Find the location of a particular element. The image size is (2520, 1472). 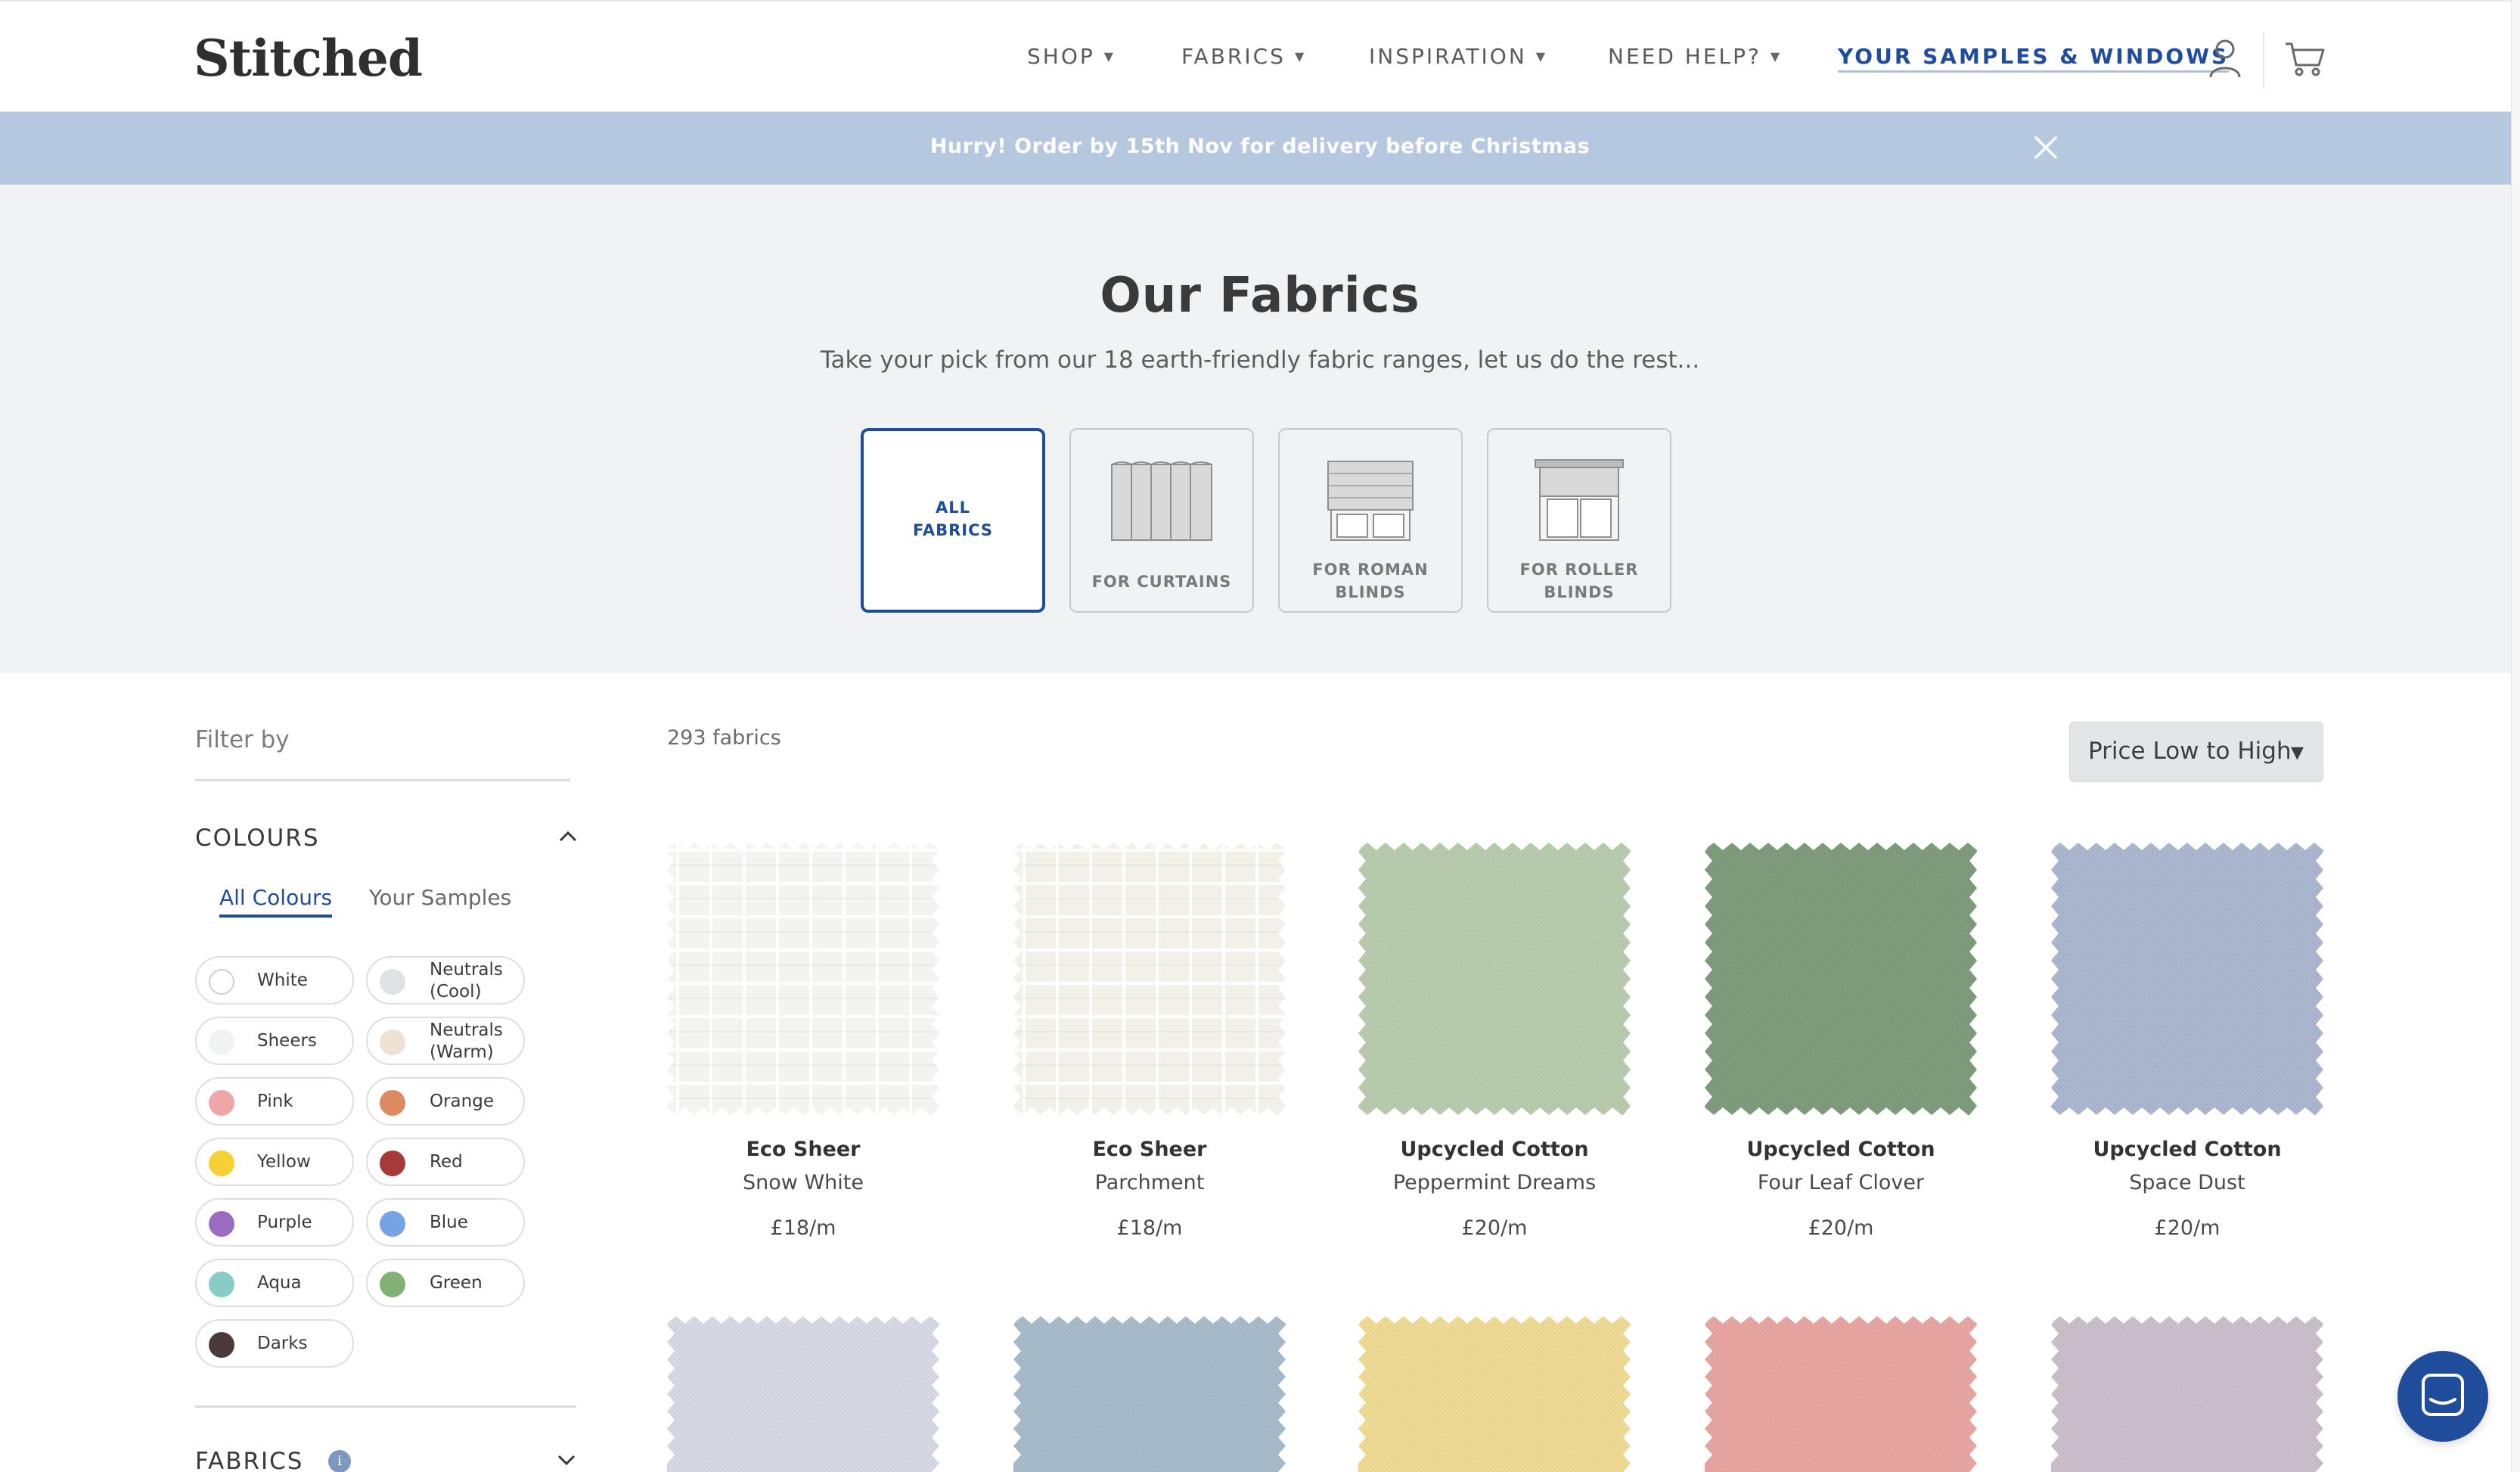

nav-shop: SHOP ▼ is located at coordinates (1071, 56).